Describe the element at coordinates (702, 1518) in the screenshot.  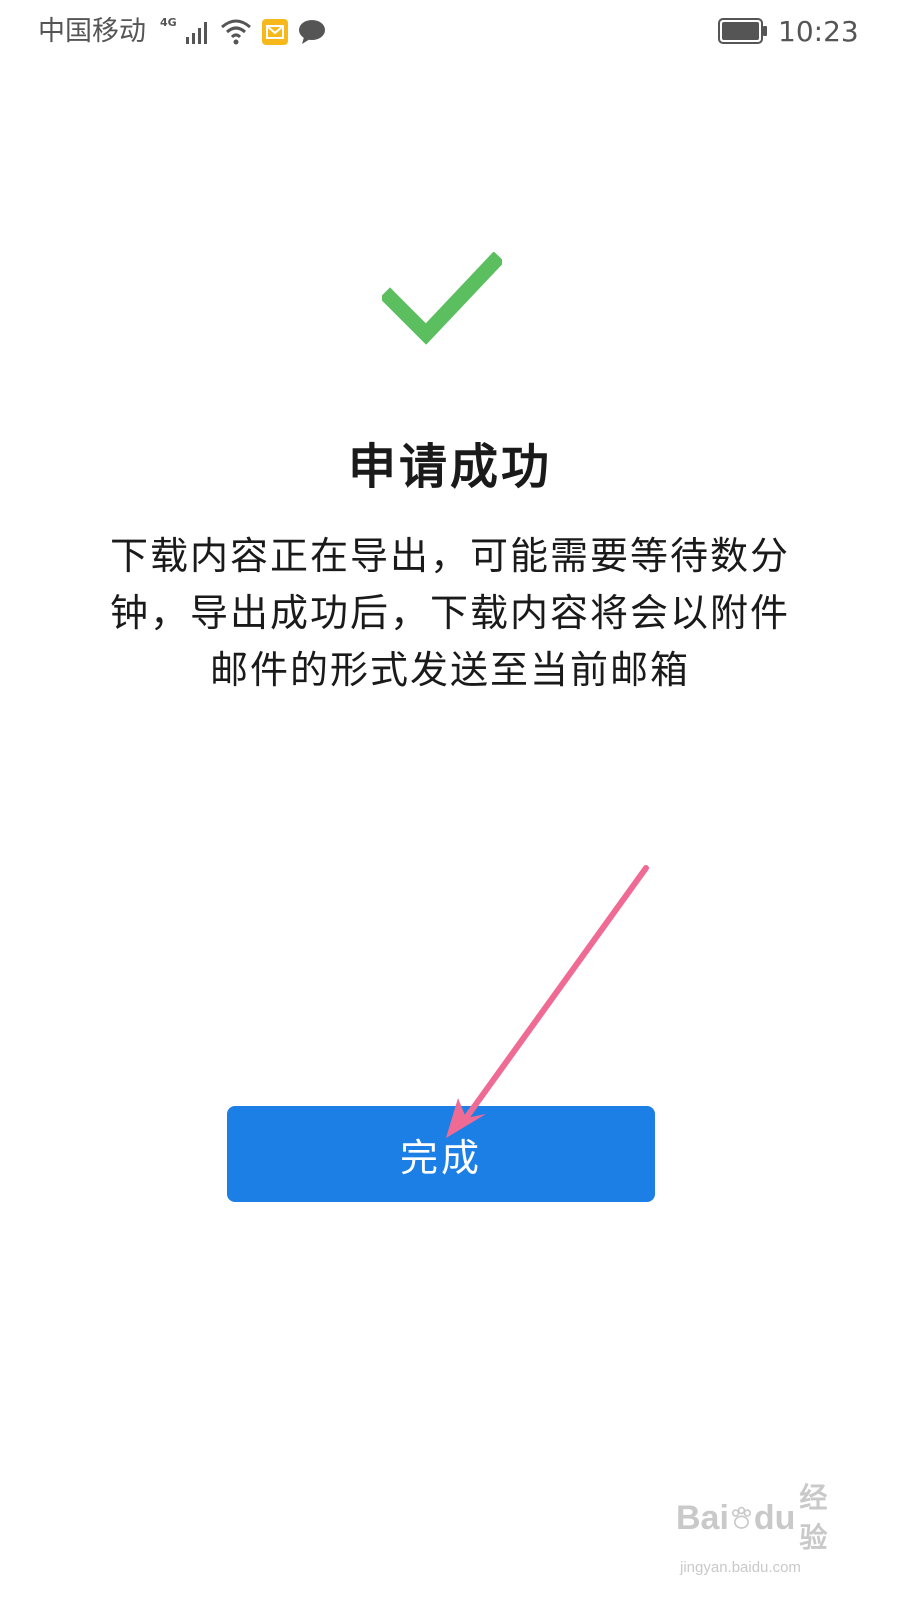
I see `watermark-logo-left: Bai` at that location.